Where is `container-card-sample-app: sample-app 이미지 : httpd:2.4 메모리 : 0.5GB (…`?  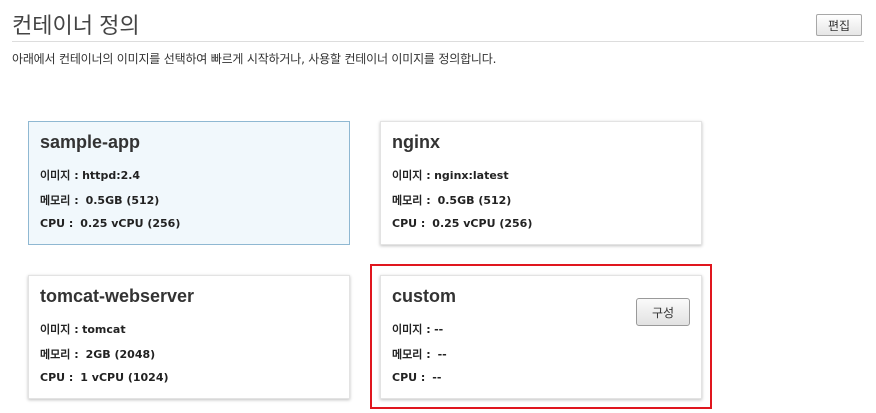 container-card-sample-app: sample-app 이미지 : httpd:2.4 메모리 : 0.5GB (… is located at coordinates (189, 183).